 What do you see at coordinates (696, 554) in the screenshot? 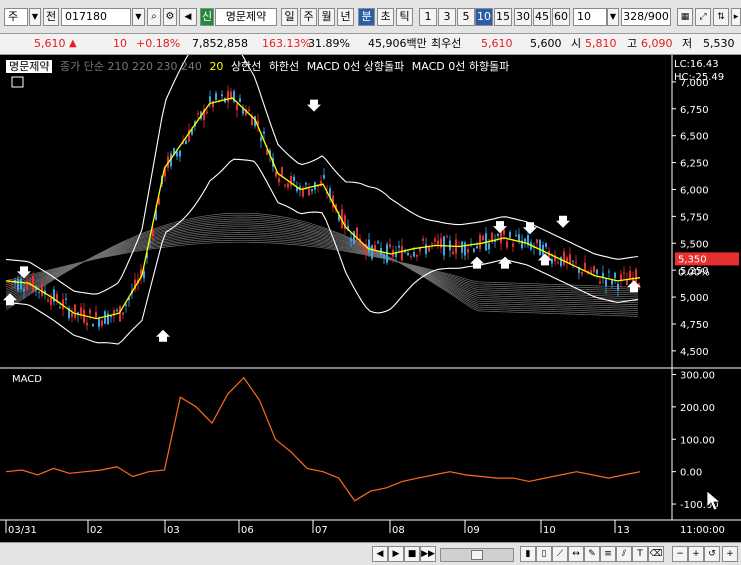
I see `zoom-plus-icon: +` at bounding box center [696, 554].